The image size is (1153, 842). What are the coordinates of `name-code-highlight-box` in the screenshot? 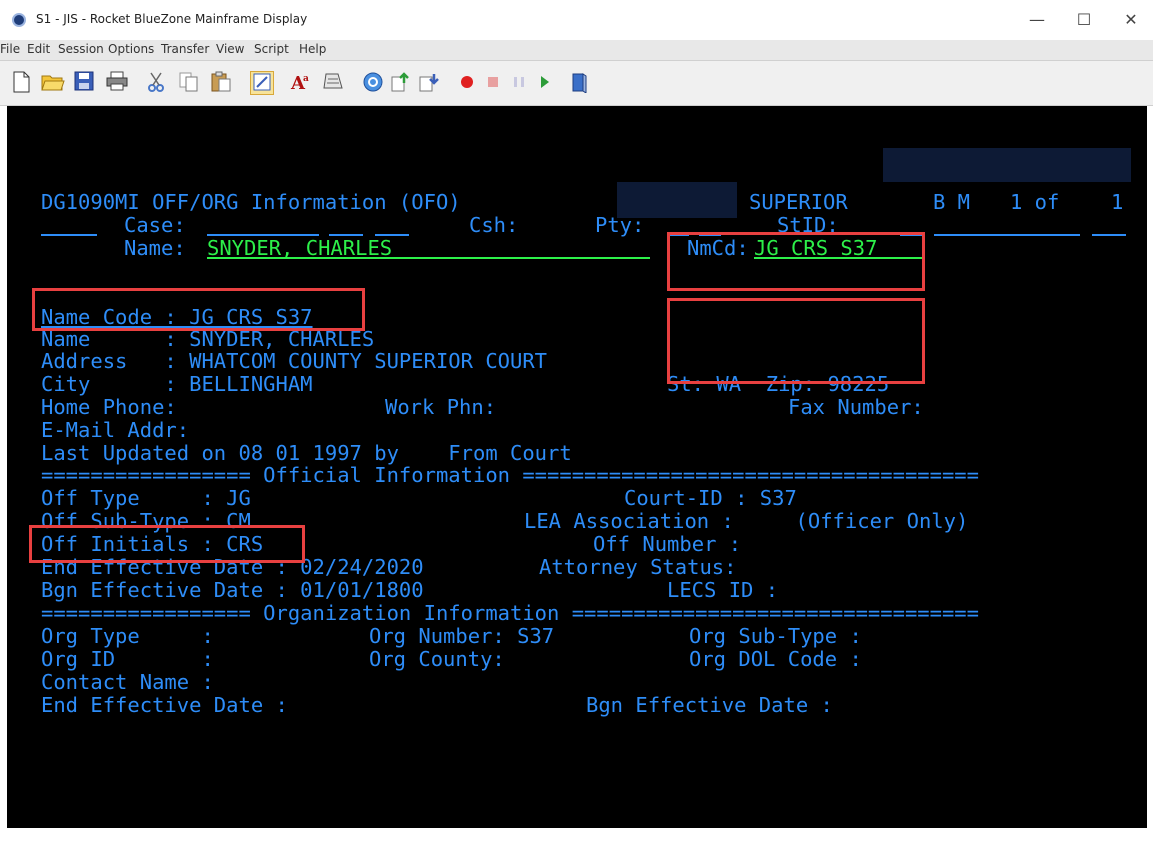 It's located at (198, 309).